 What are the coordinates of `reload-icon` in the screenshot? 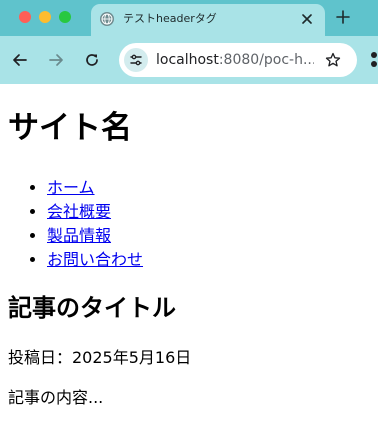 It's located at (92, 60).